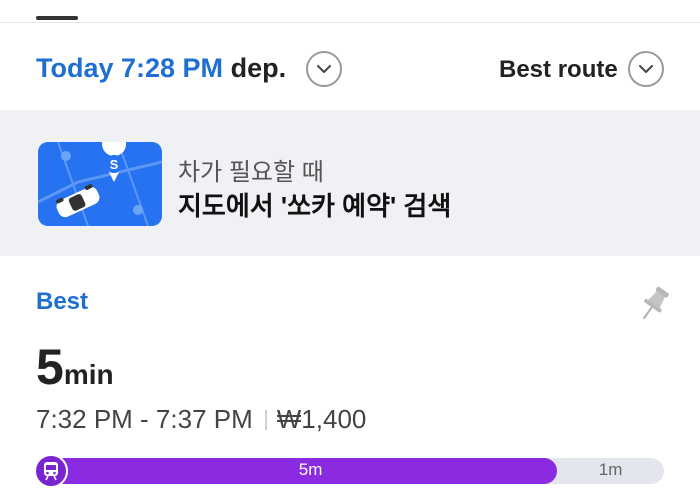 This screenshot has width=700, height=500. I want to click on route-time-and-fare: 7:32 PM - 7:37 PM ₩1,400, so click(201, 419).